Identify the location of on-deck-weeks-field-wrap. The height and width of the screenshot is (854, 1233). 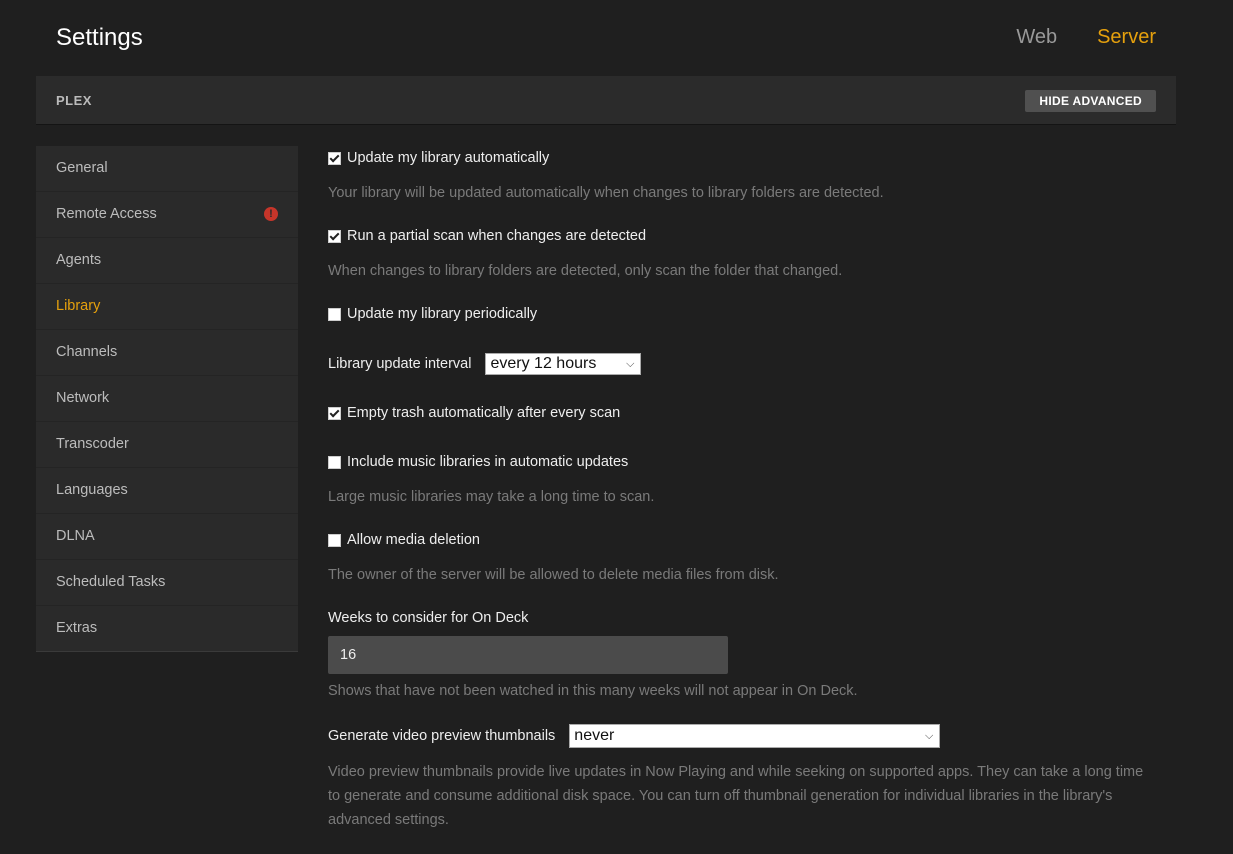
(528, 655).